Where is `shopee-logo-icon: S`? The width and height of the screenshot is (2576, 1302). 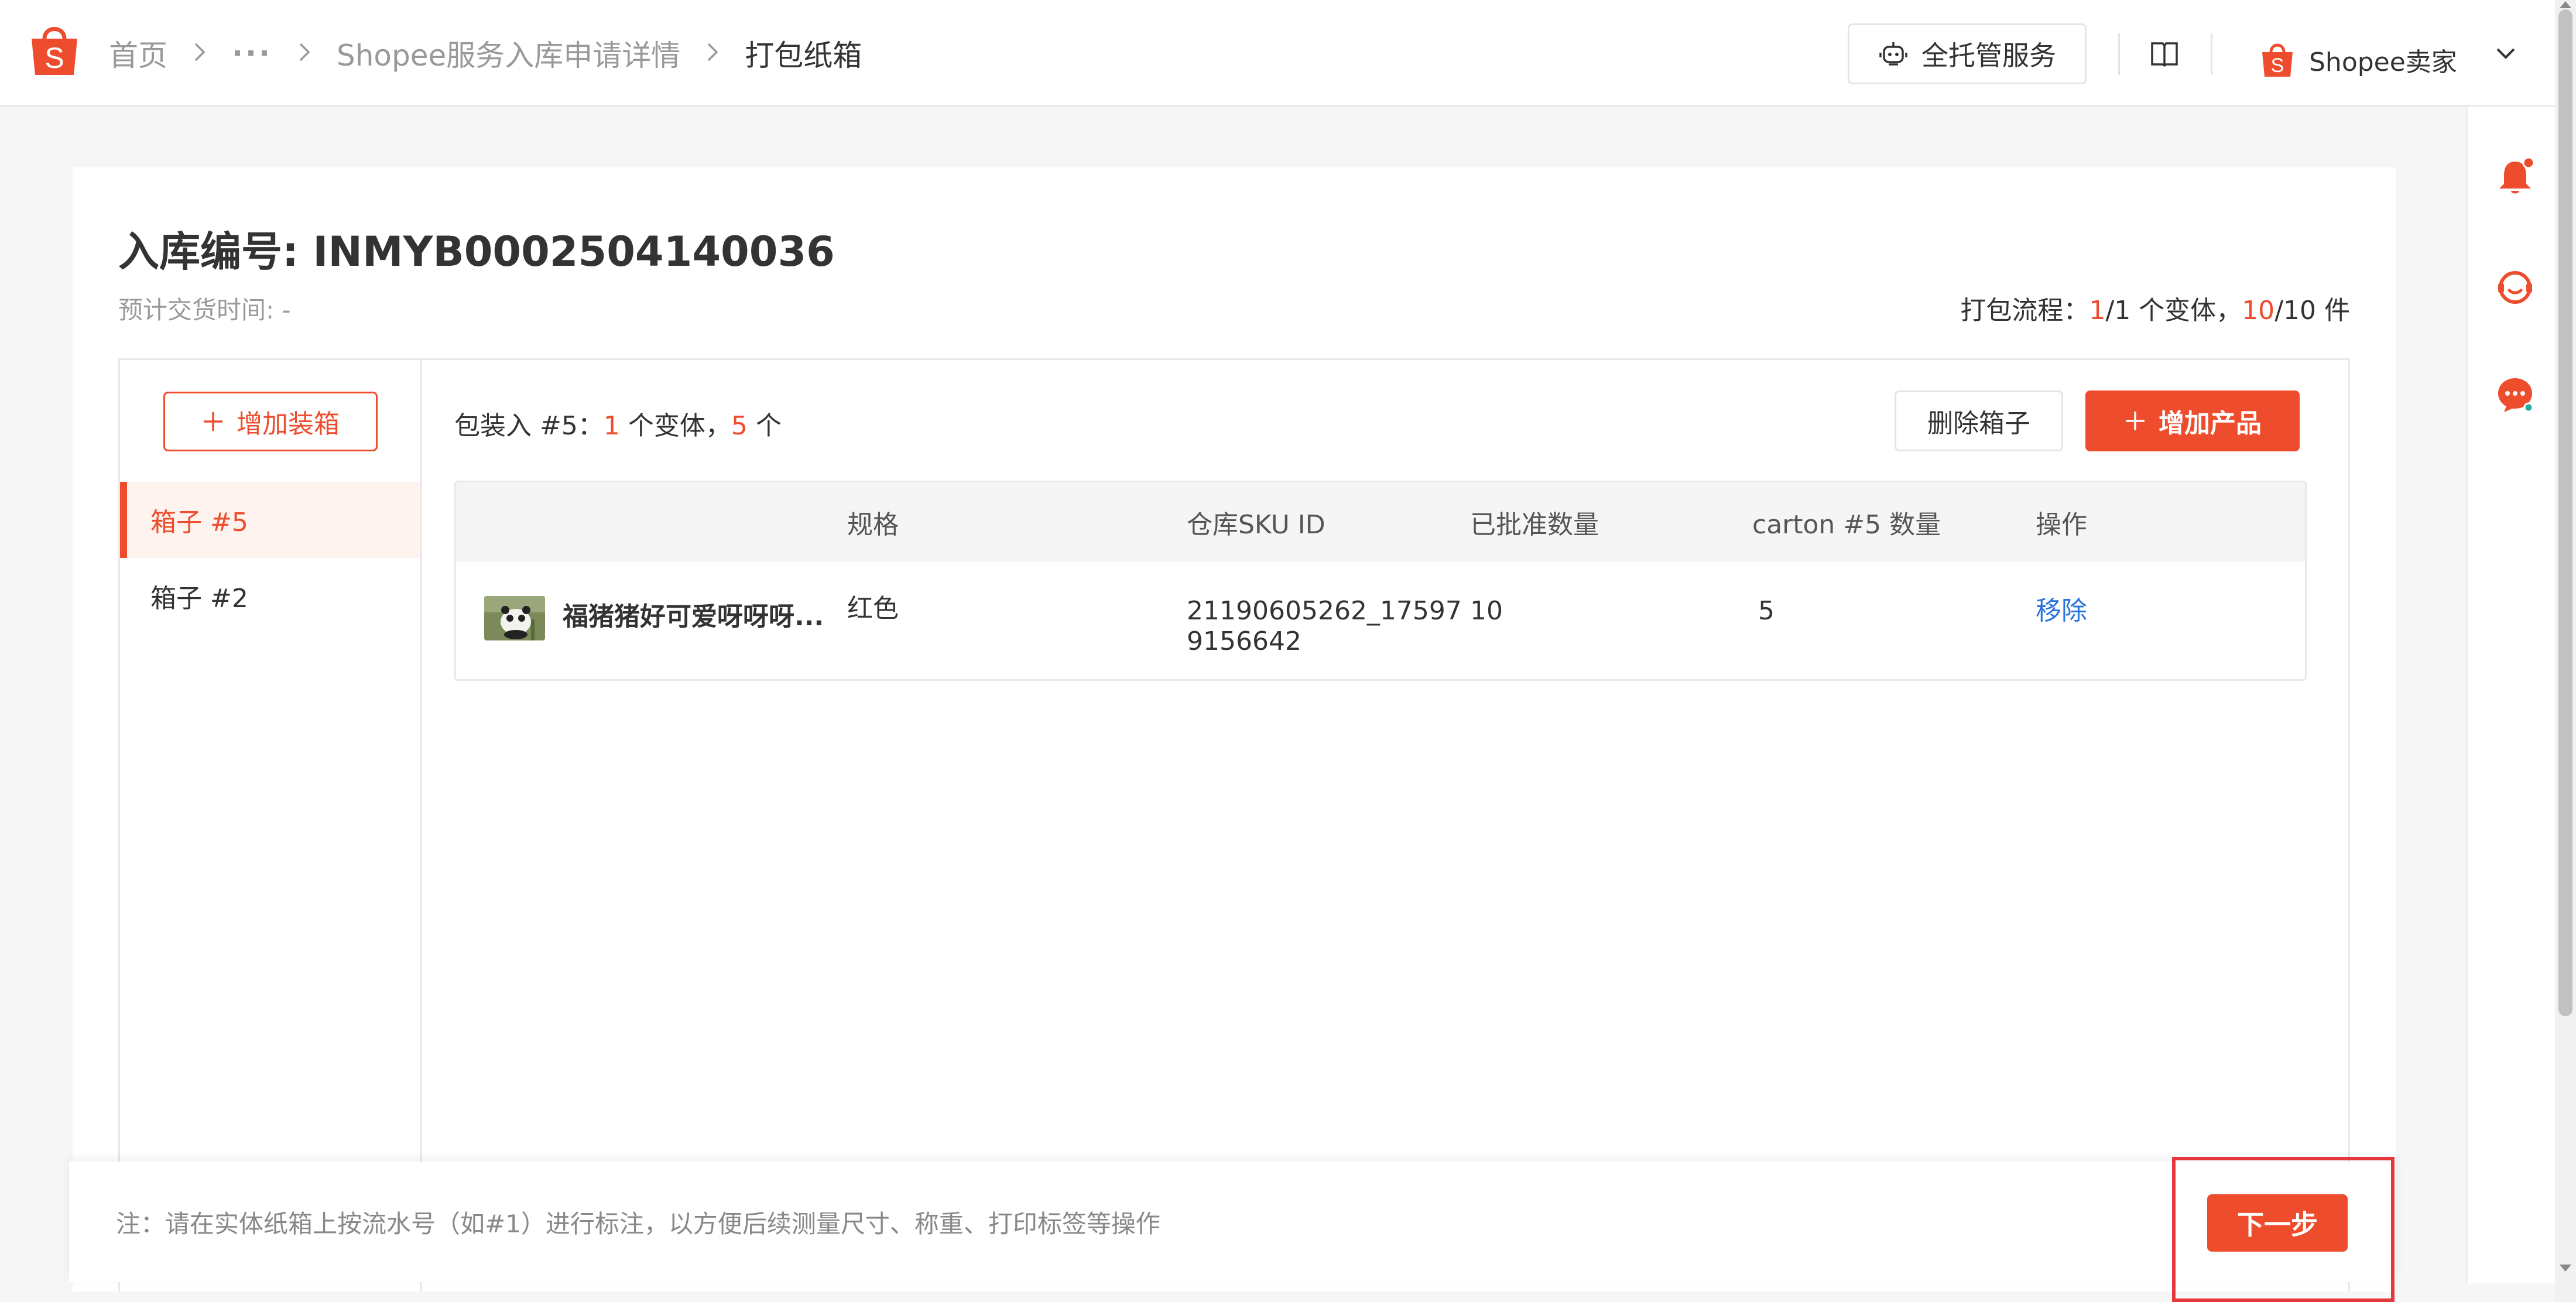 shopee-logo-icon: S is located at coordinates (54, 49).